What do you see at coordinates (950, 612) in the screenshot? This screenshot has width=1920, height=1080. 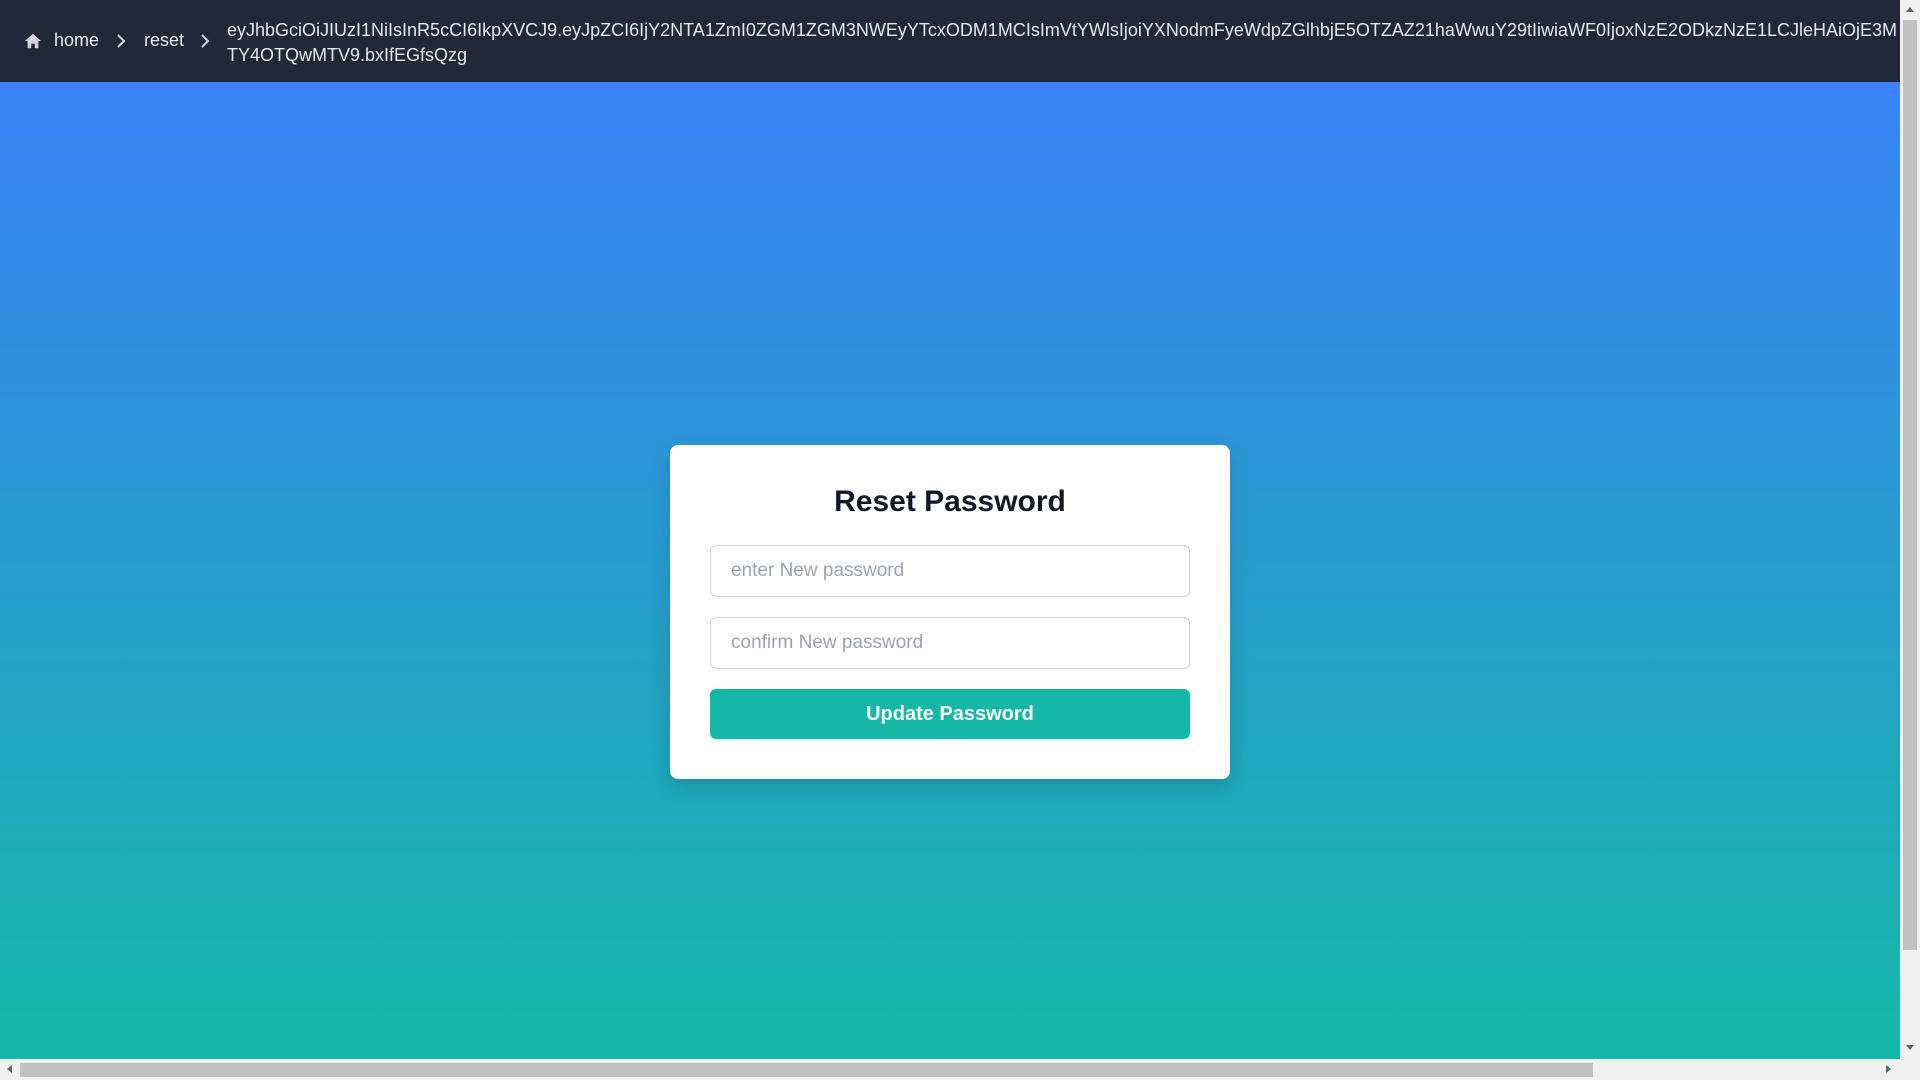 I see `reset-password-card: Reset Password Update Password` at bounding box center [950, 612].